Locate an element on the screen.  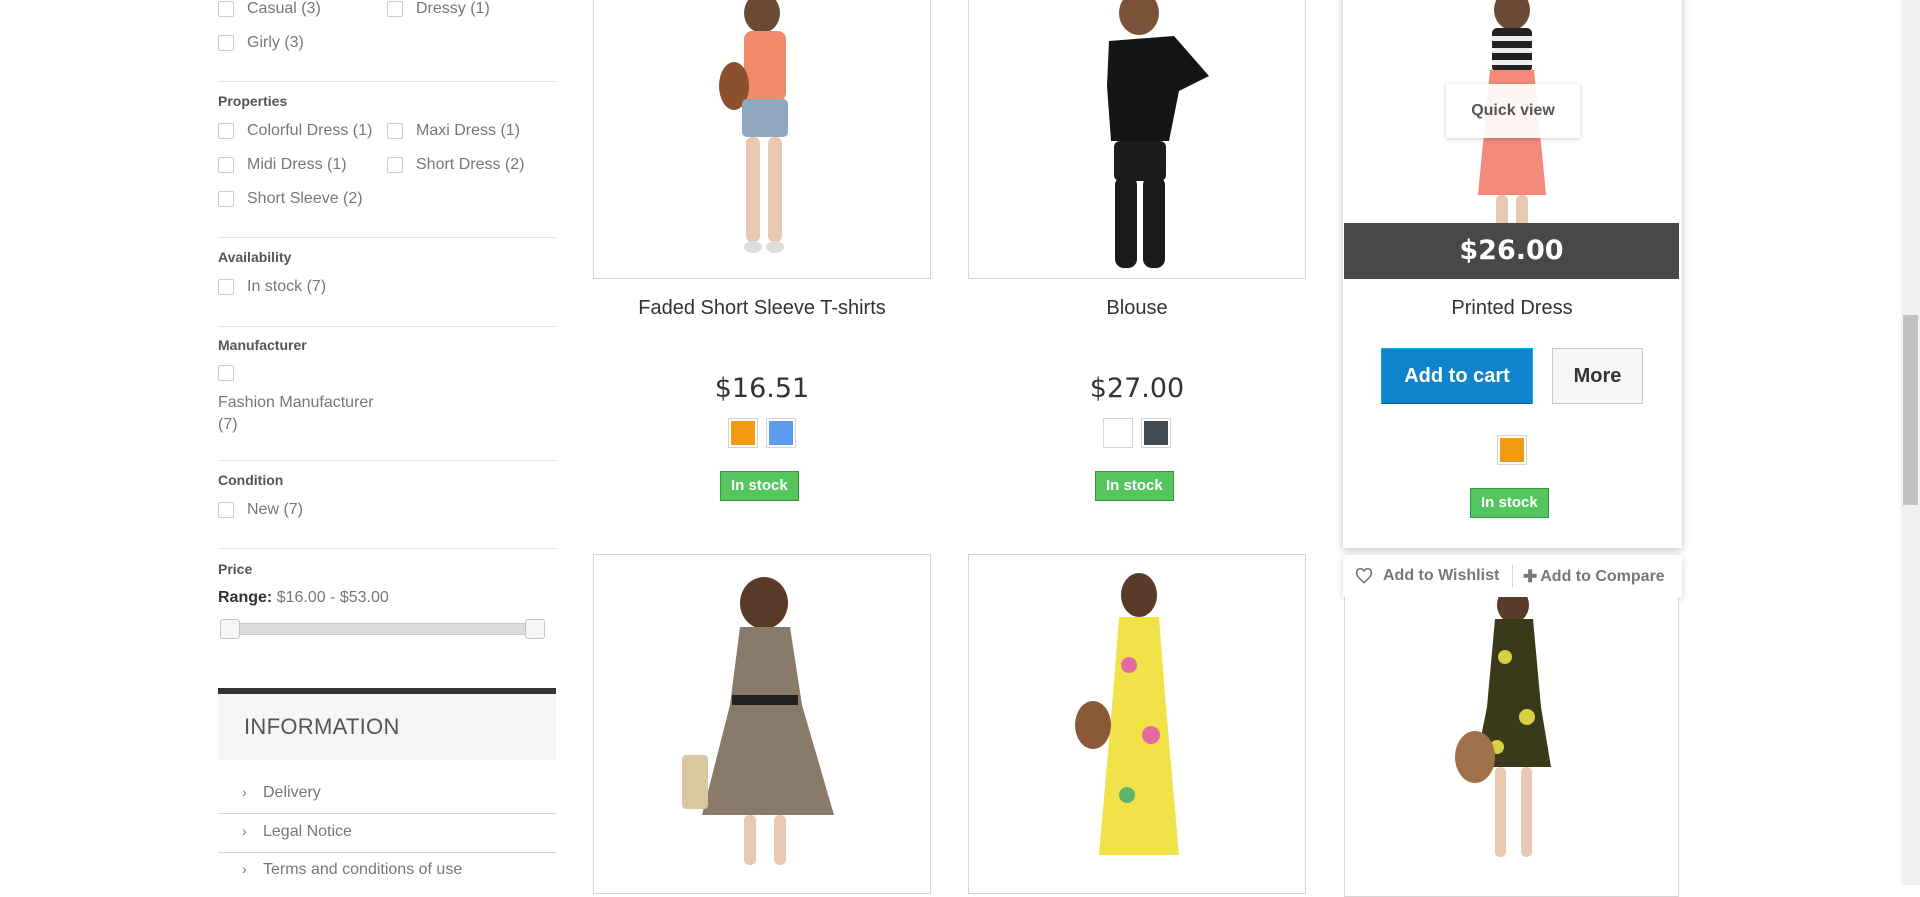
filter-style-casual: Casual (3) is located at coordinates (269, 9).